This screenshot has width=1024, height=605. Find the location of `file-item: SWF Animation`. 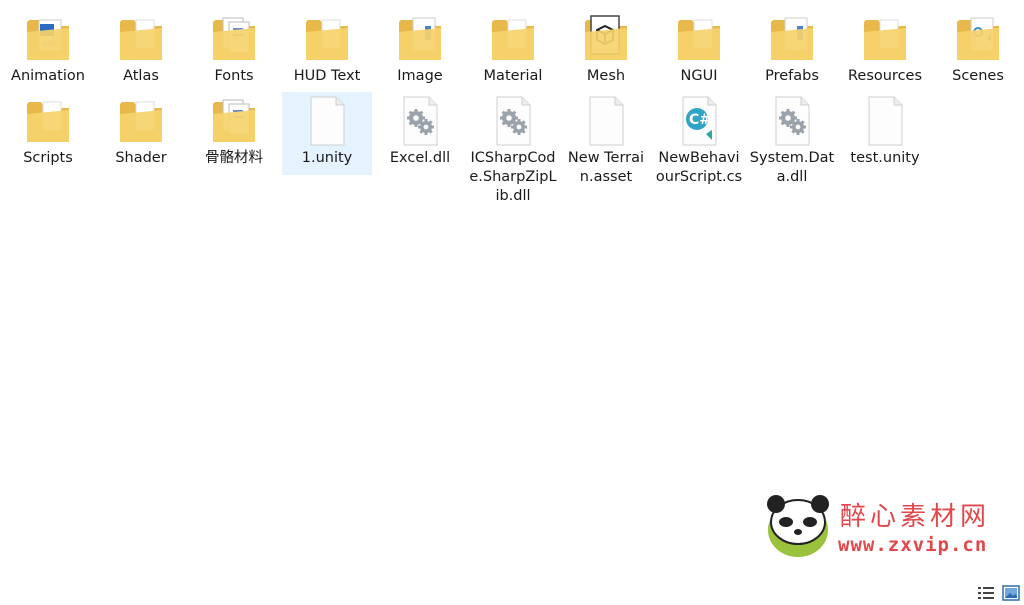

file-item: SWF Animation is located at coordinates (48, 48).